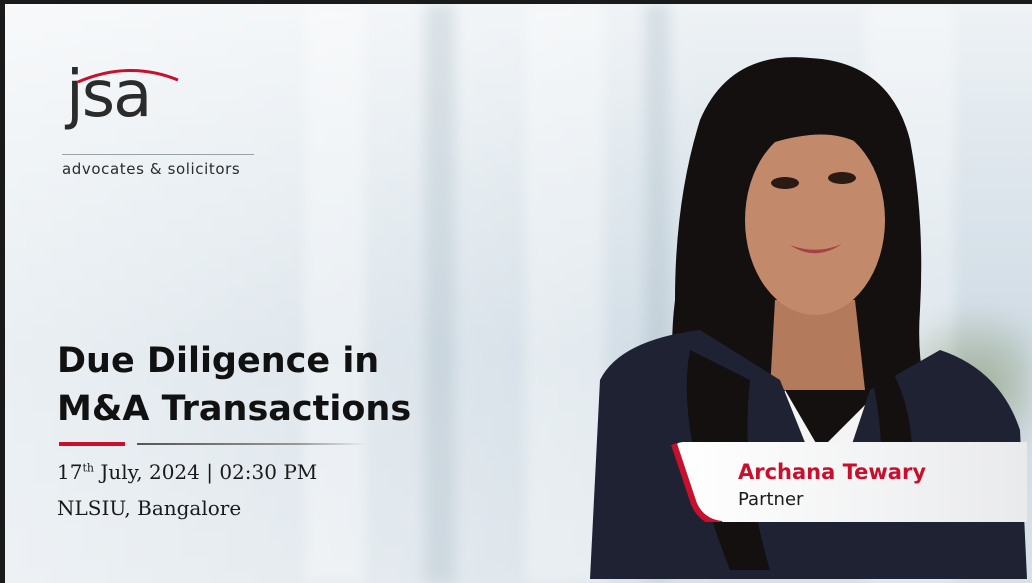 Image resolution: width=1032 pixels, height=583 pixels. What do you see at coordinates (109, 95) in the screenshot?
I see `logo-wordmark: jsa` at bounding box center [109, 95].